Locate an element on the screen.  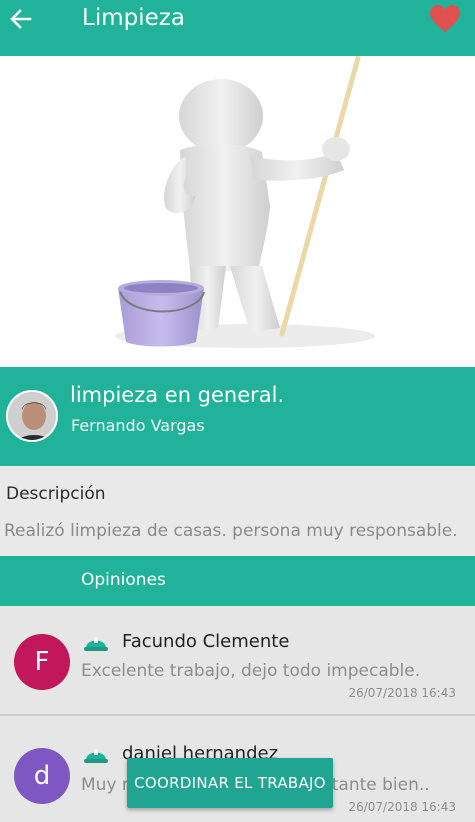
favorite-button is located at coordinates (445, 19).